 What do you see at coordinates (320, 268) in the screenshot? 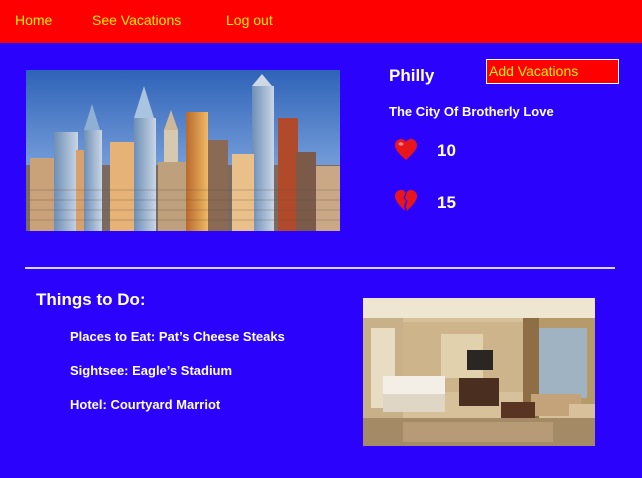
I see `section-divider` at bounding box center [320, 268].